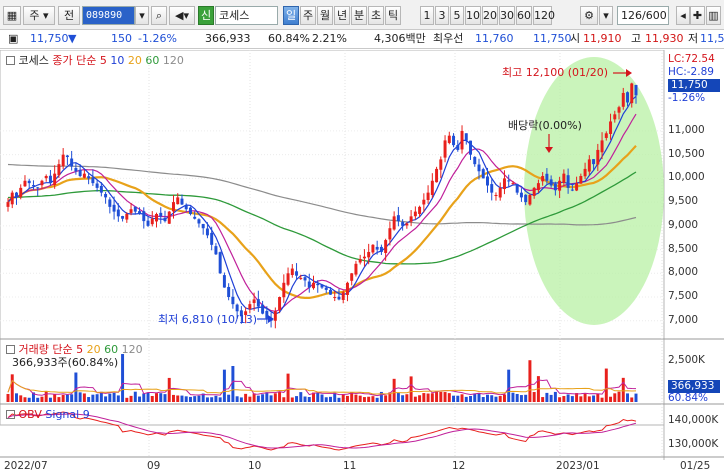 This screenshot has height=475, width=724. What do you see at coordinates (30, 414) in the screenshot?
I see `obv-legend-name: OBV` at bounding box center [30, 414].